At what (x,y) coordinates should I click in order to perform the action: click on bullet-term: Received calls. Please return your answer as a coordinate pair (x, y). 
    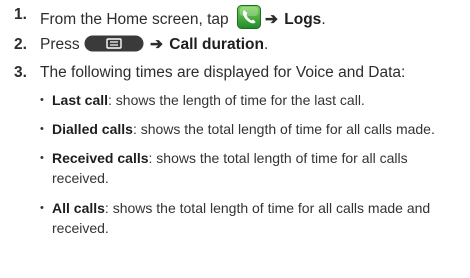
    Looking at the image, I should click on (100, 158).